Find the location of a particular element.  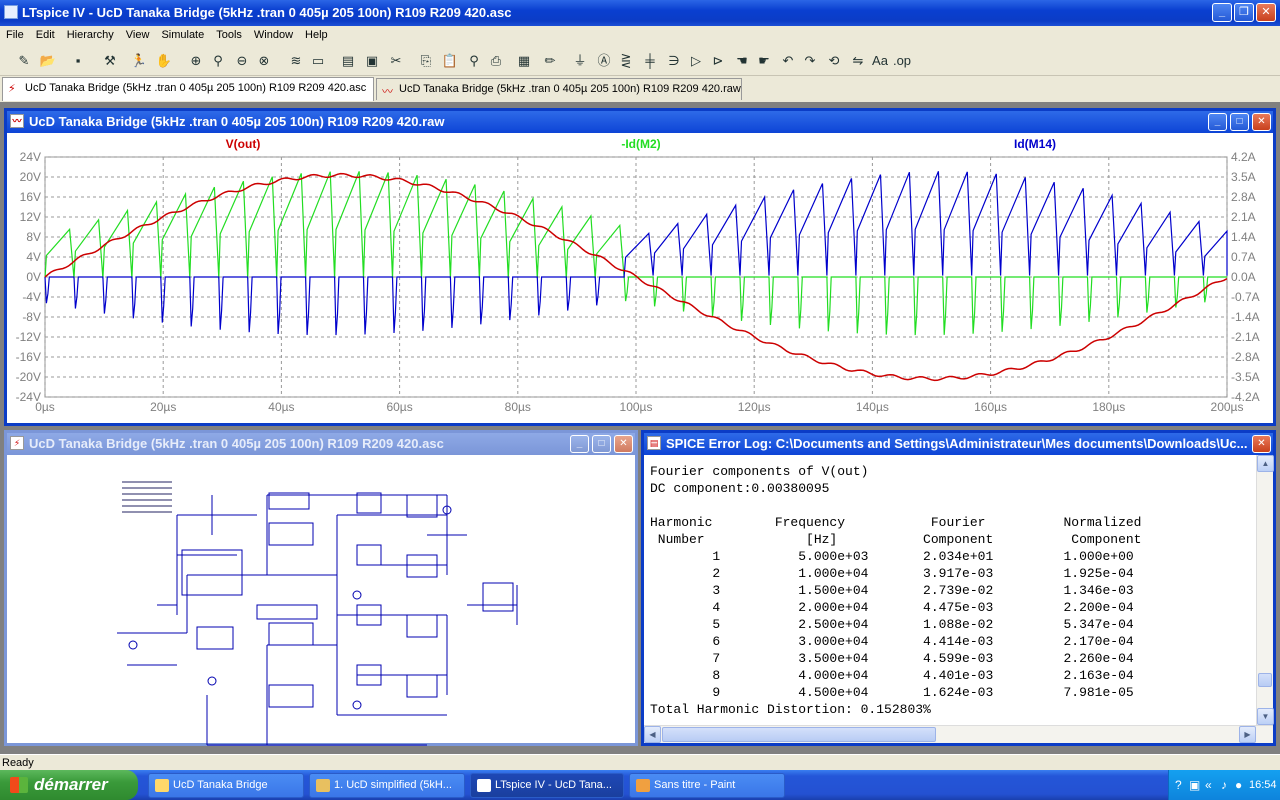

ground-icon: ⏚ is located at coordinates (580, 61).